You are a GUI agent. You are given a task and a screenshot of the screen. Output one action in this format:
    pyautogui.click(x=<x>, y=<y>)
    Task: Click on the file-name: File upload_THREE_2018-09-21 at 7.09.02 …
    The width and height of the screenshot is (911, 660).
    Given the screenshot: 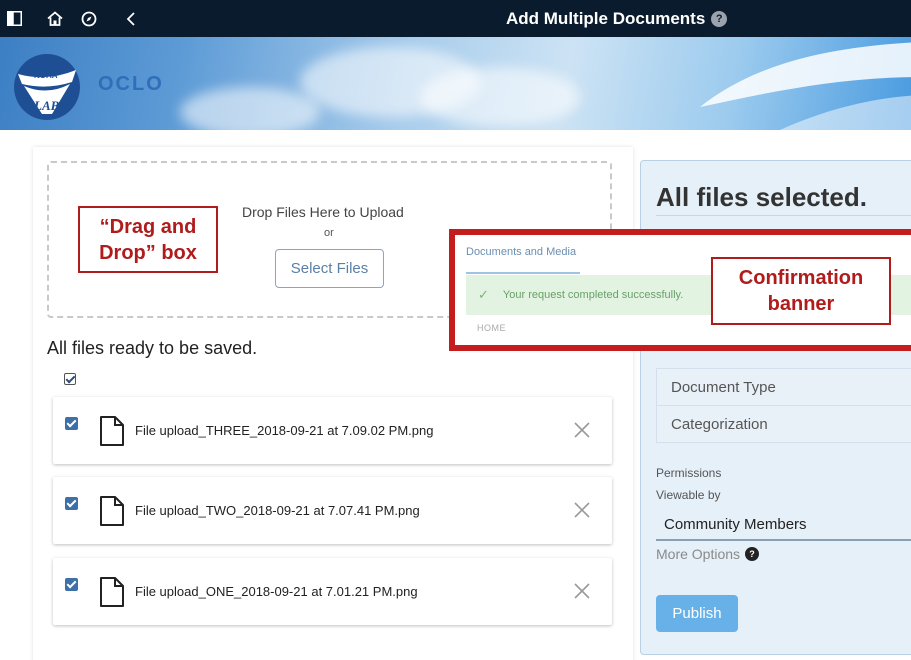 What is the action you would take?
    pyautogui.click(x=284, y=430)
    